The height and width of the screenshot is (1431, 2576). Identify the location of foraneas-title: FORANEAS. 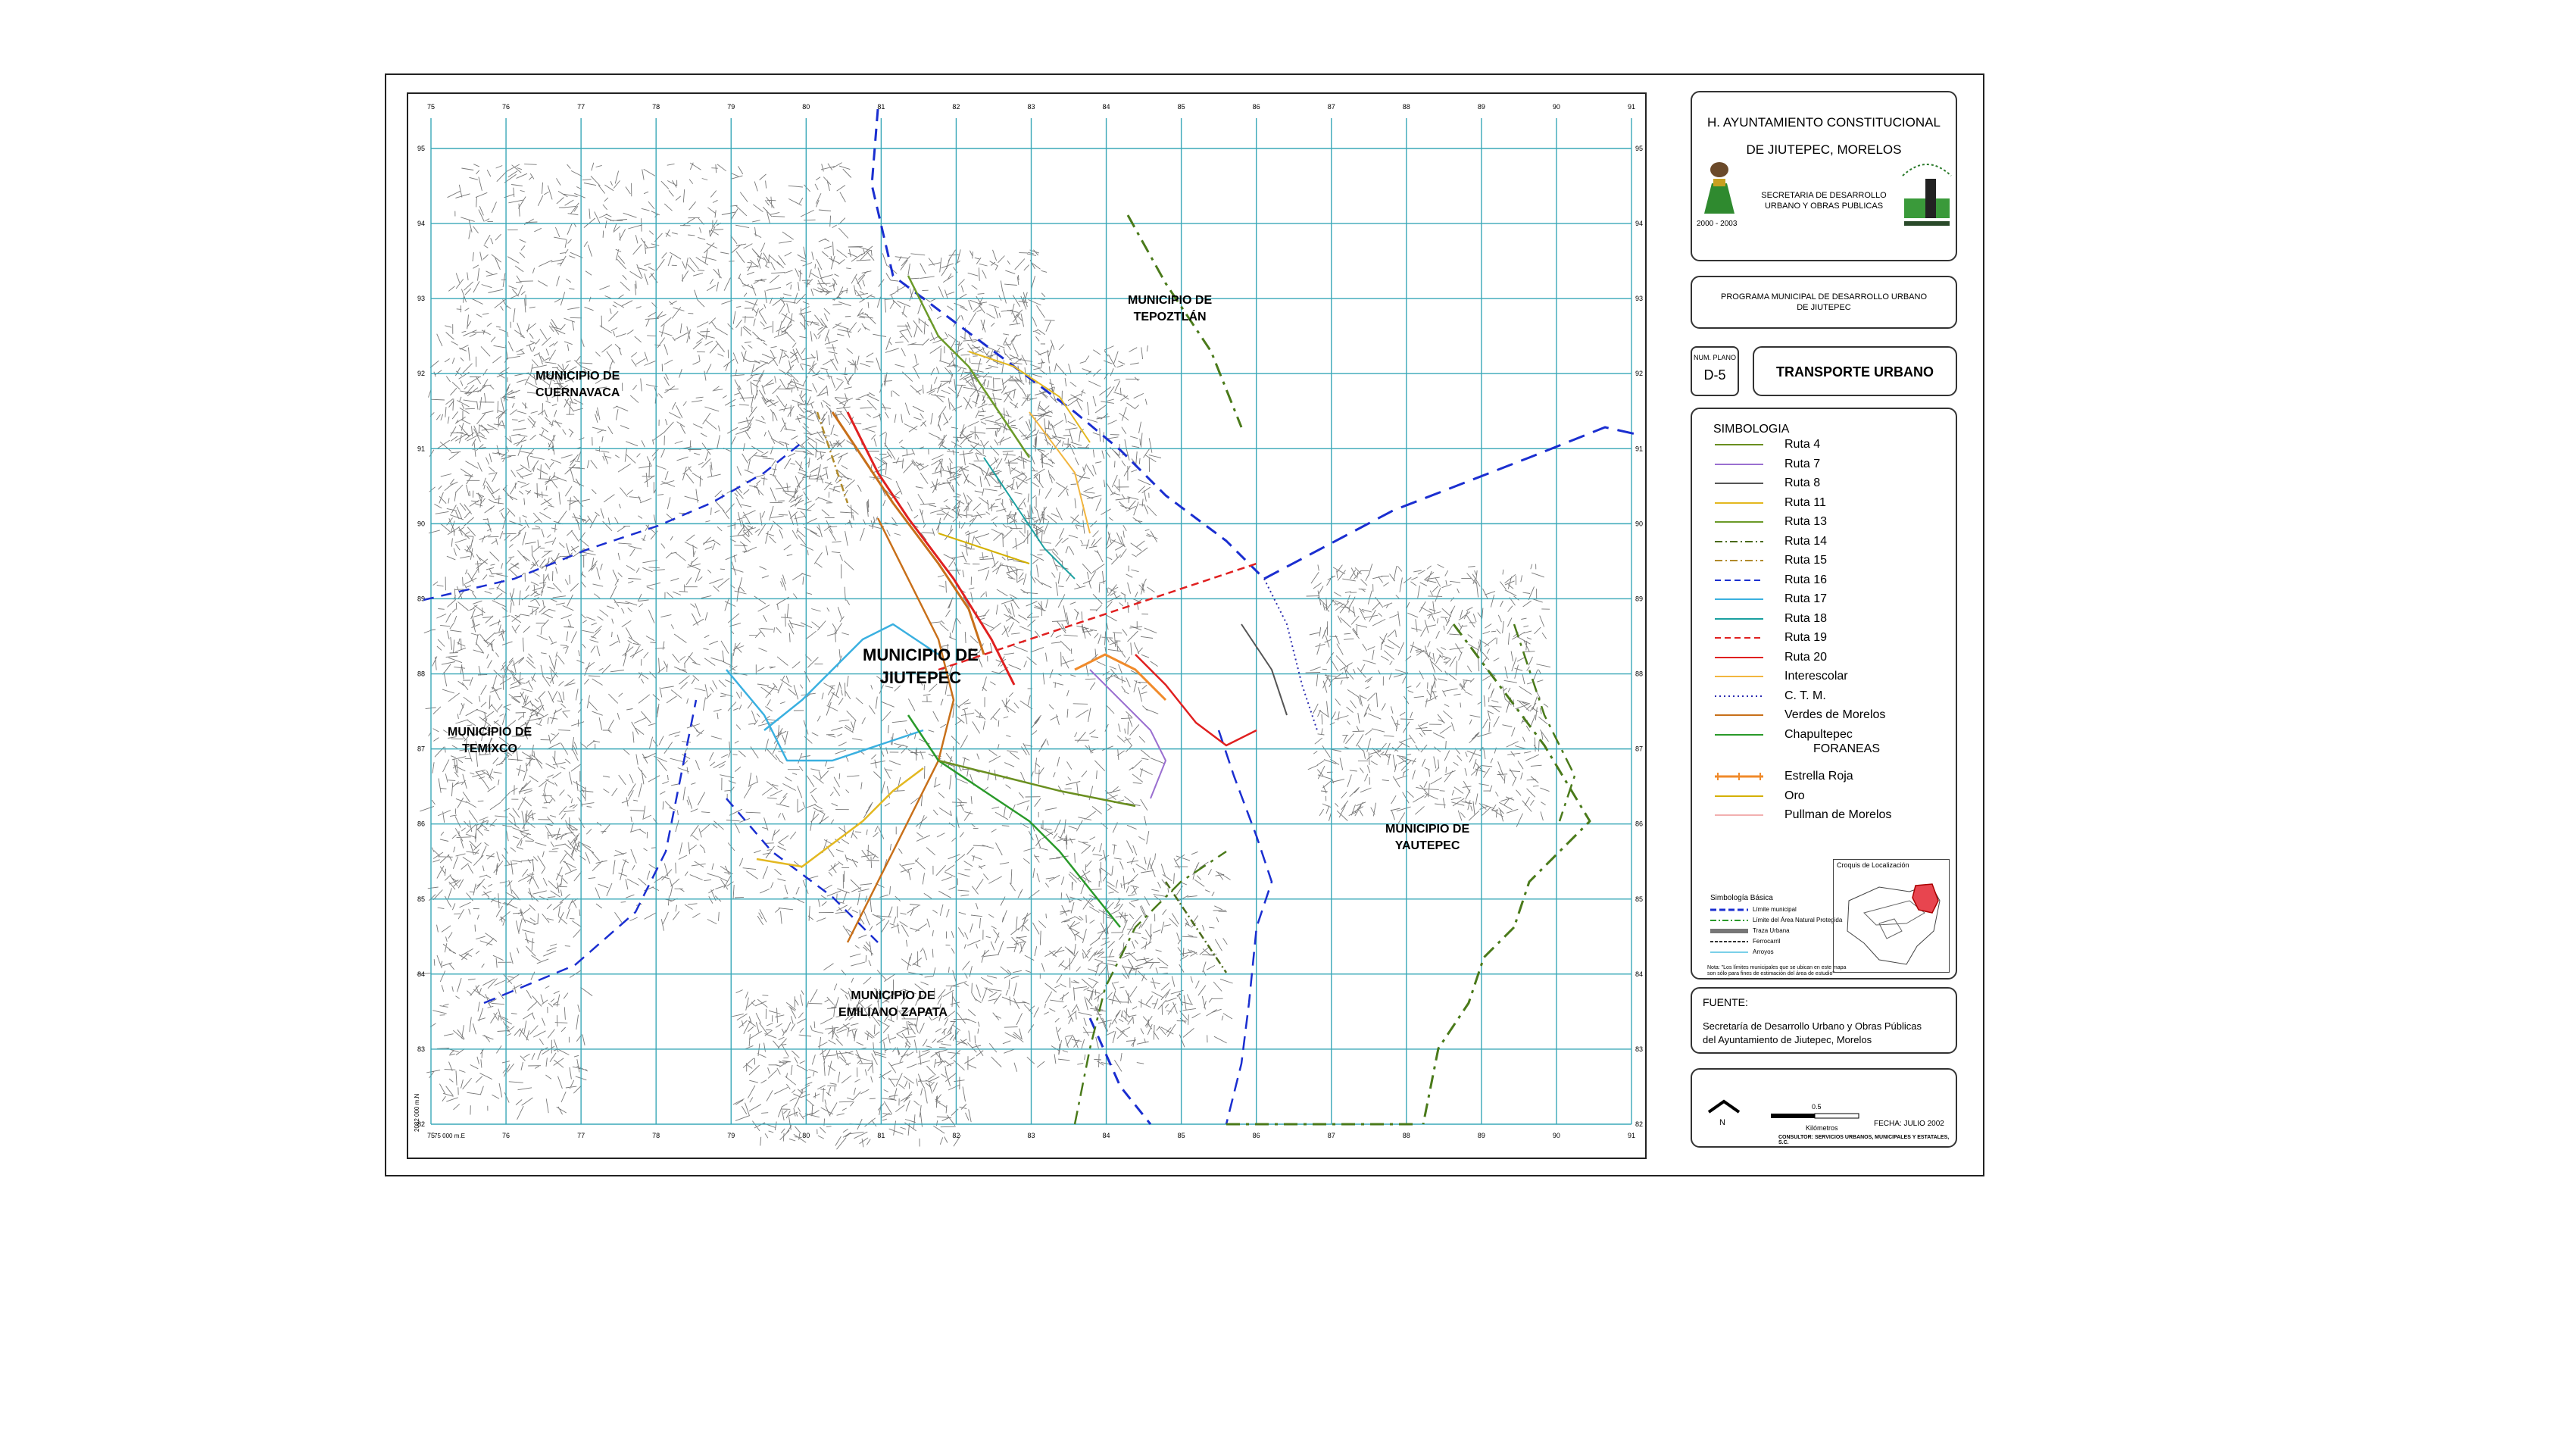
(1847, 748).